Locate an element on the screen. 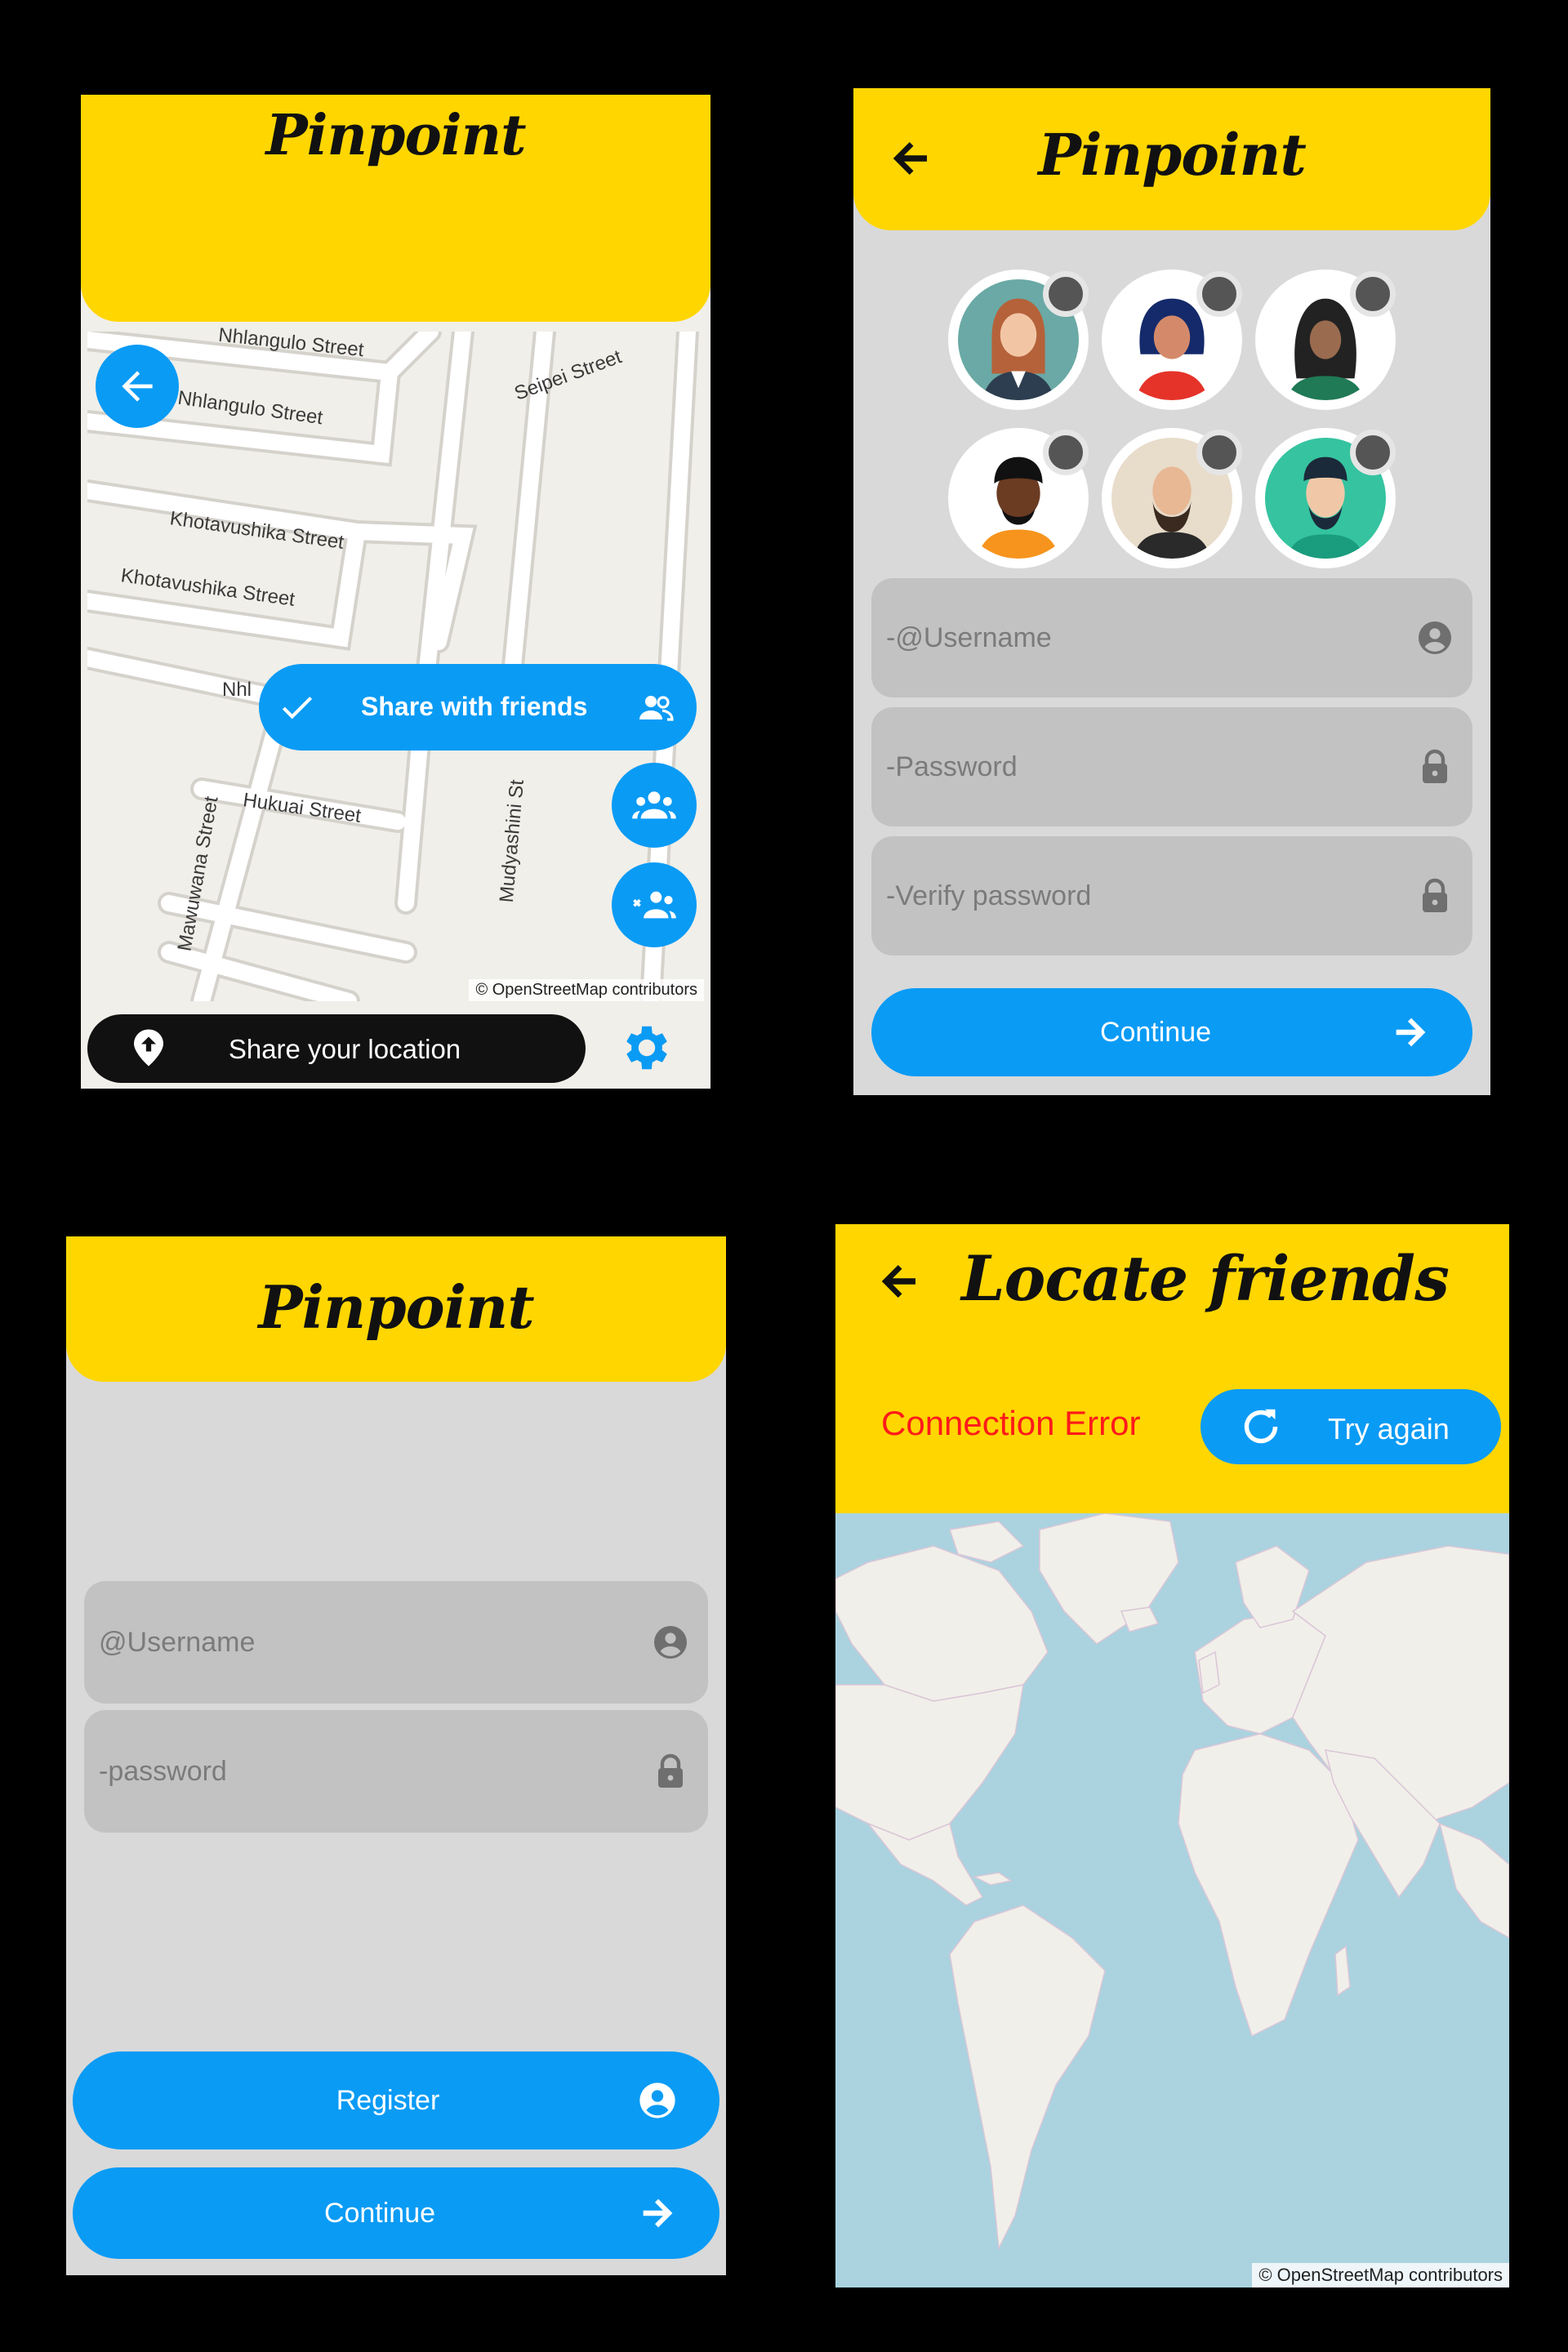  share-location-label: Share your location is located at coordinates (344, 1049).